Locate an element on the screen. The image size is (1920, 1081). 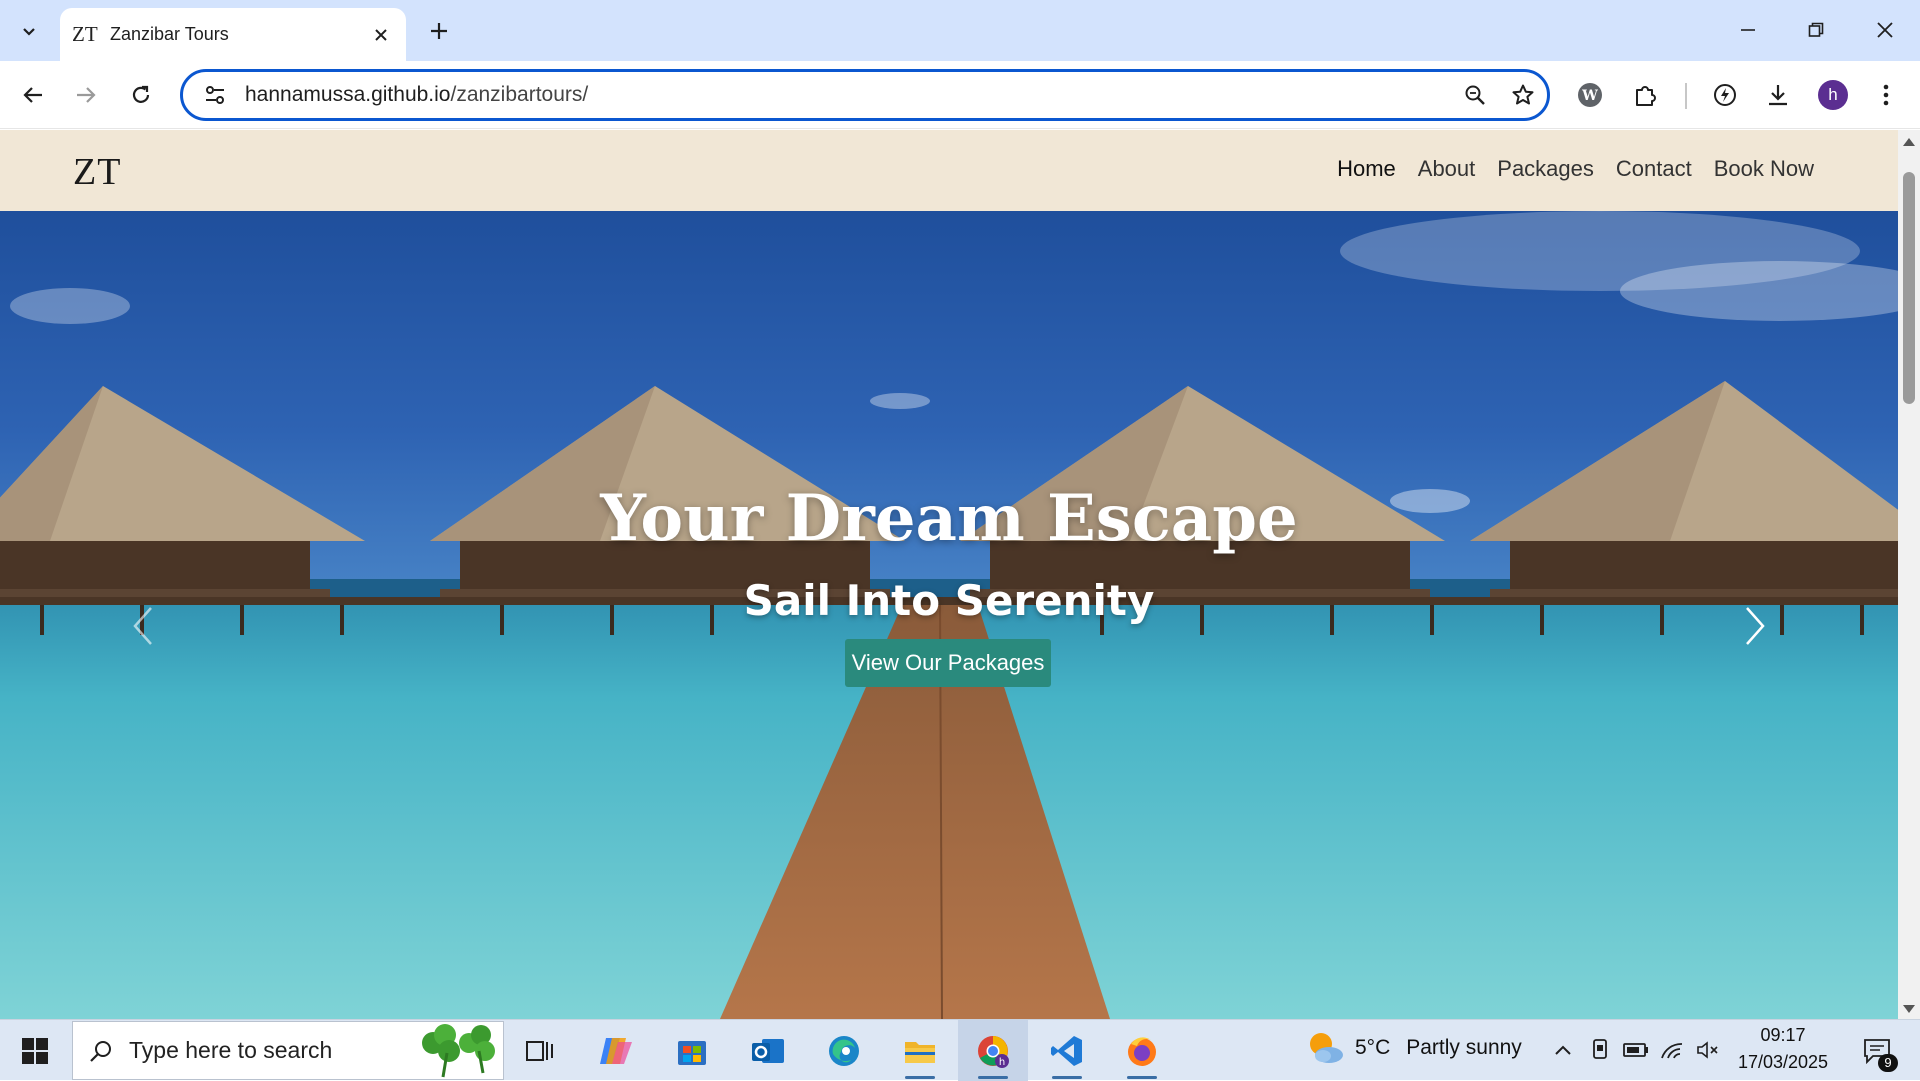
url-path: /zanzibartours/ is located at coordinates (519, 94).